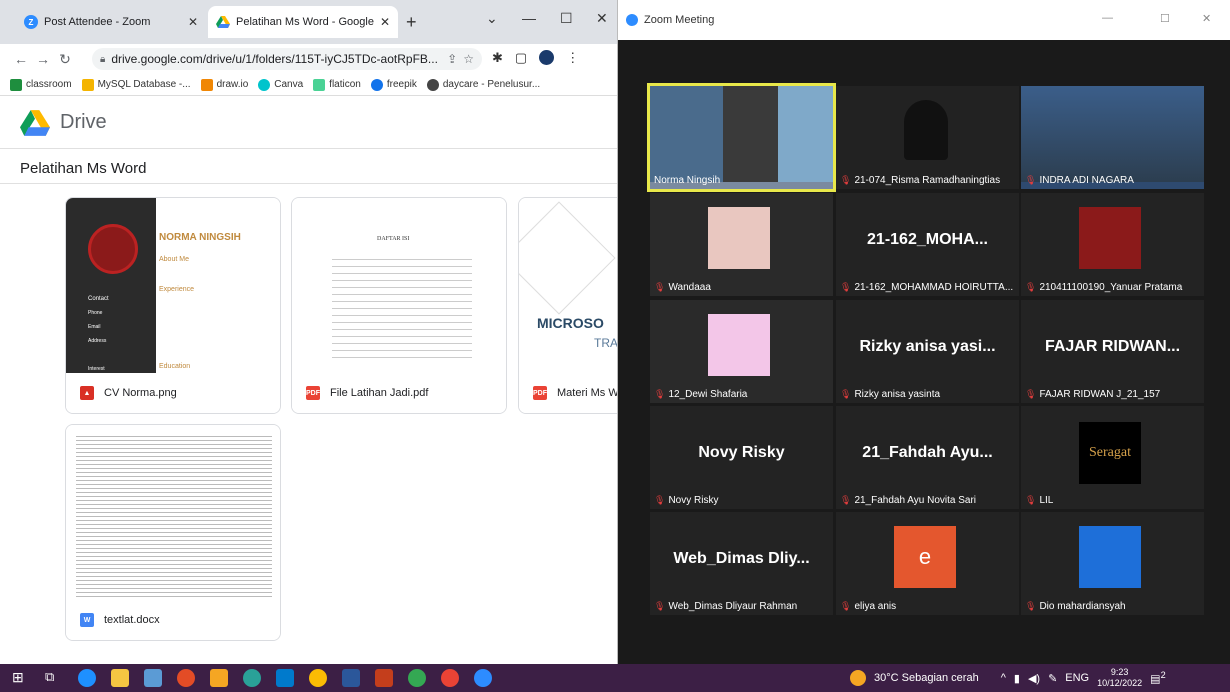  Describe the element at coordinates (927, 351) in the screenshot. I see `participant-tile: Rizky anisa yasi... 🎙︎ Rizky anisa yasinta` at that location.